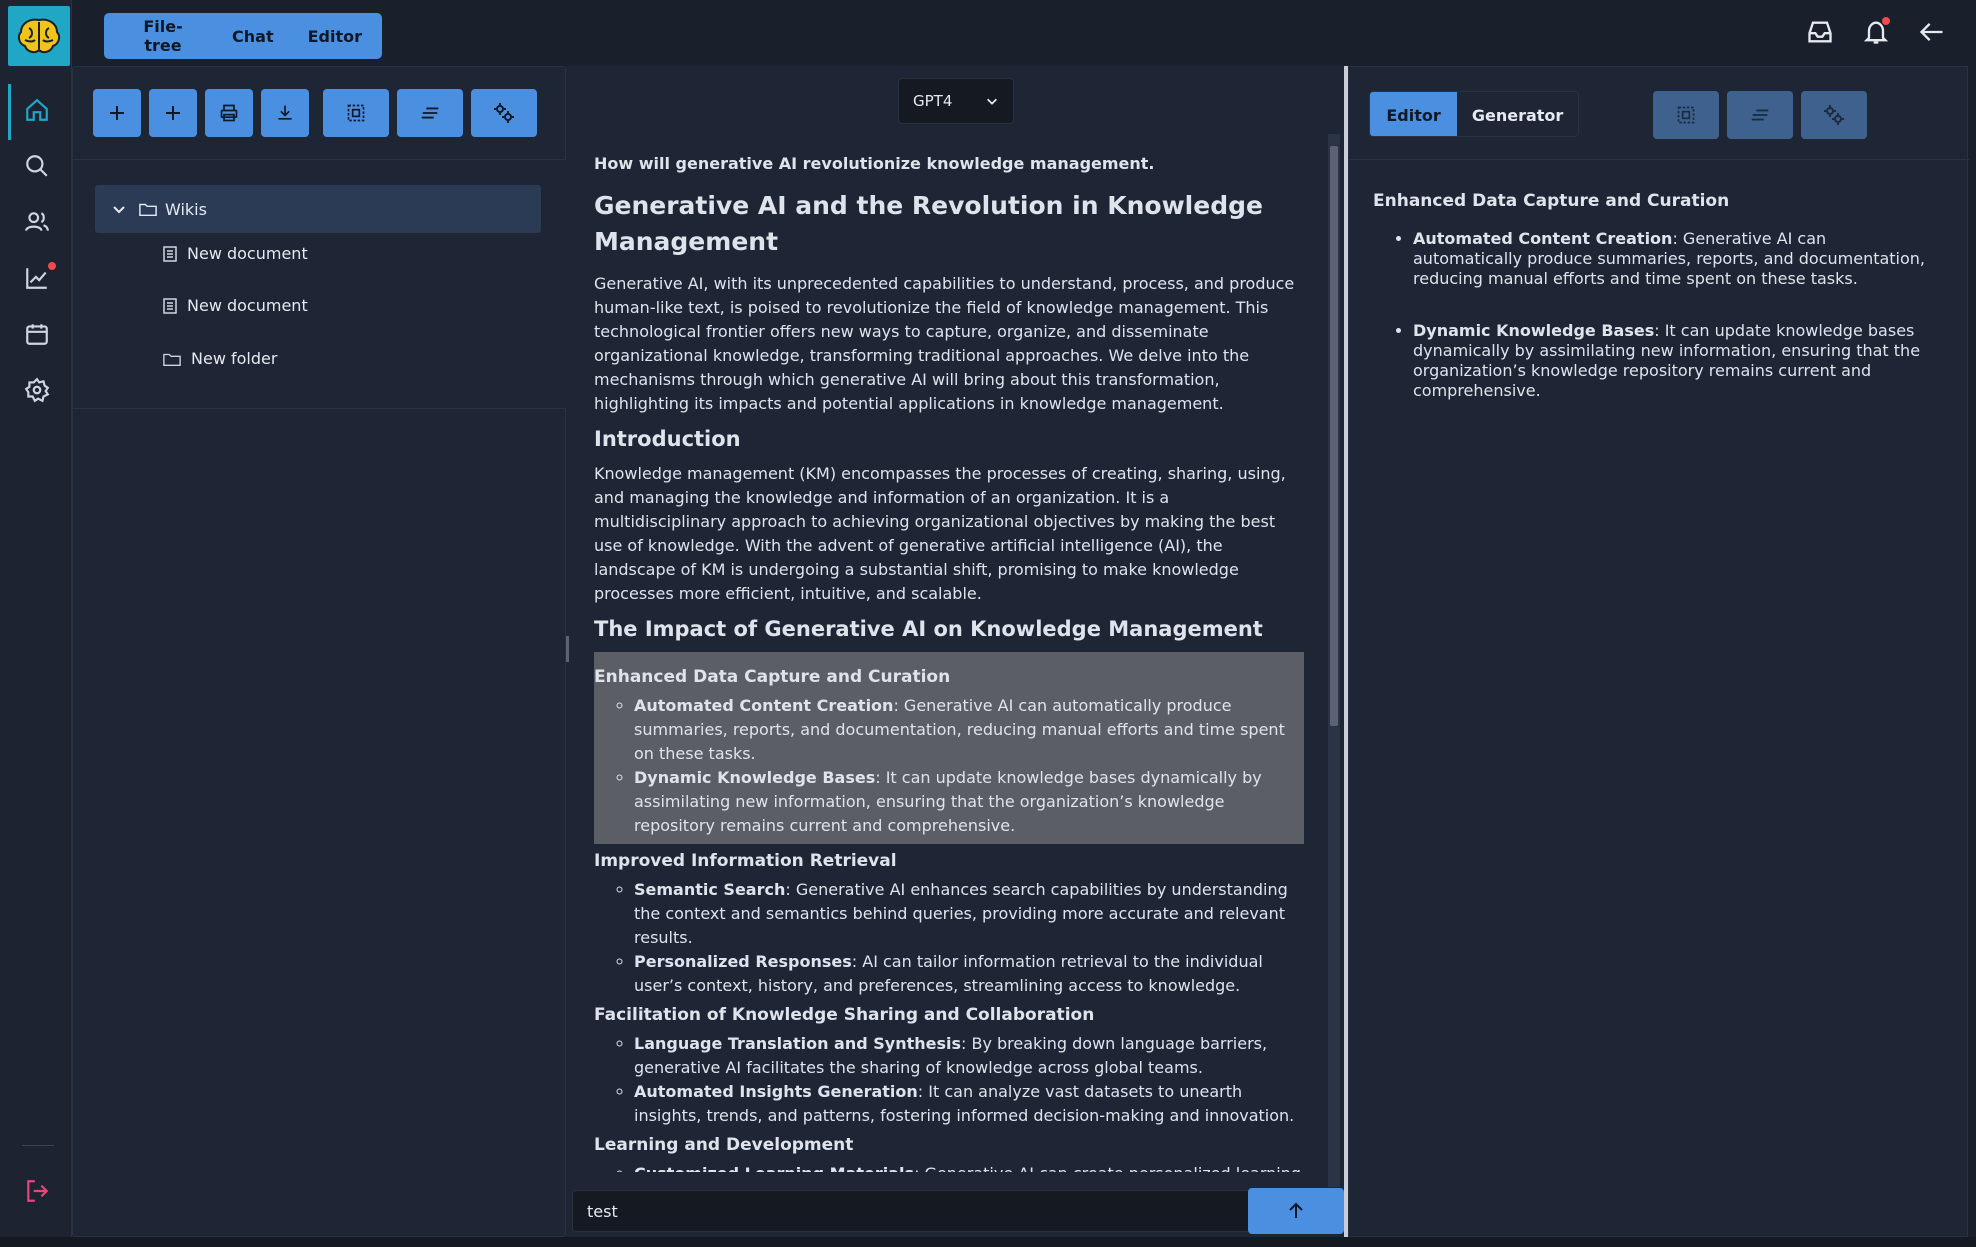 Image resolution: width=1976 pixels, height=1247 pixels. Describe the element at coordinates (318, 209) in the screenshot. I see `tree-root-wikis: Wikis` at that location.